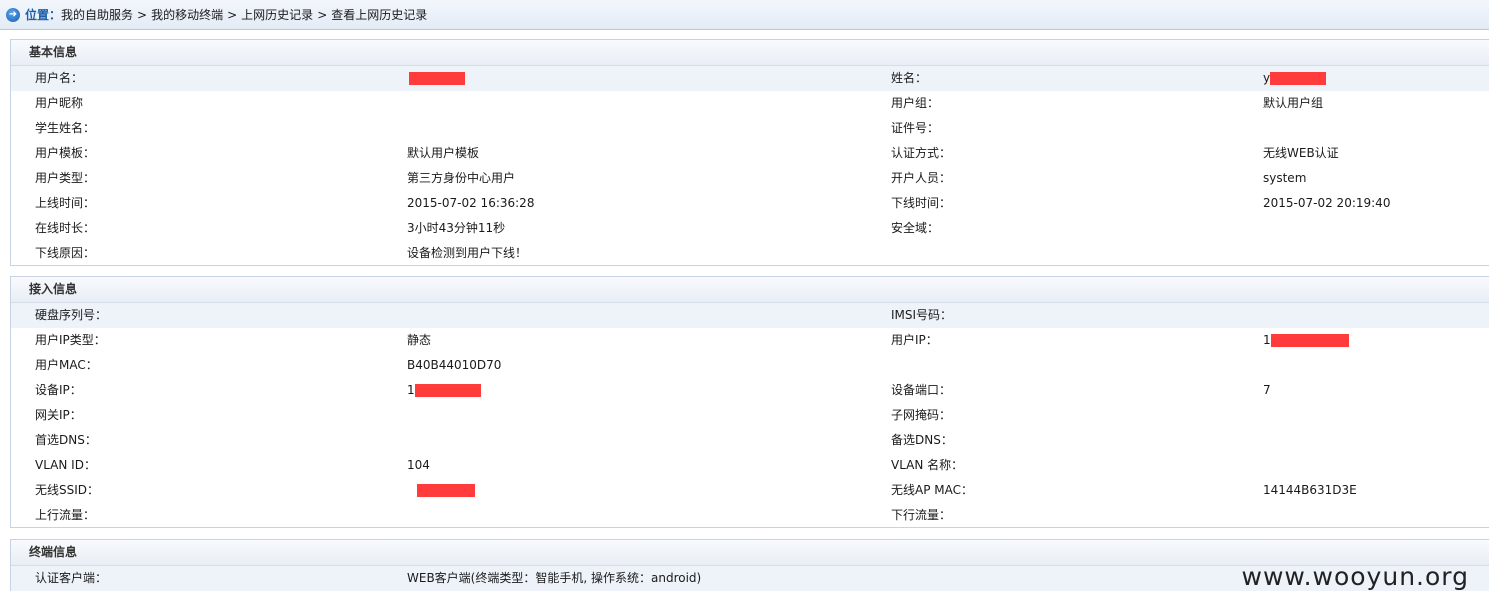  I want to click on info-row: 下线原因： 设备检测到用户下线！, so click(750, 253).